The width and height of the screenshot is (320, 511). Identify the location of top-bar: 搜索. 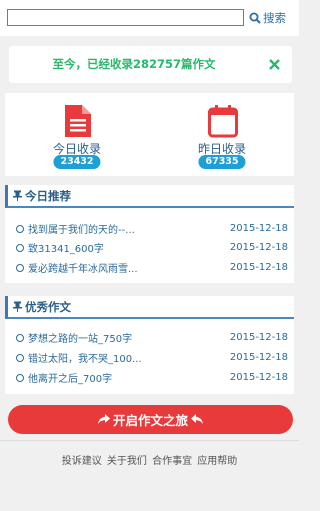
(149, 18).